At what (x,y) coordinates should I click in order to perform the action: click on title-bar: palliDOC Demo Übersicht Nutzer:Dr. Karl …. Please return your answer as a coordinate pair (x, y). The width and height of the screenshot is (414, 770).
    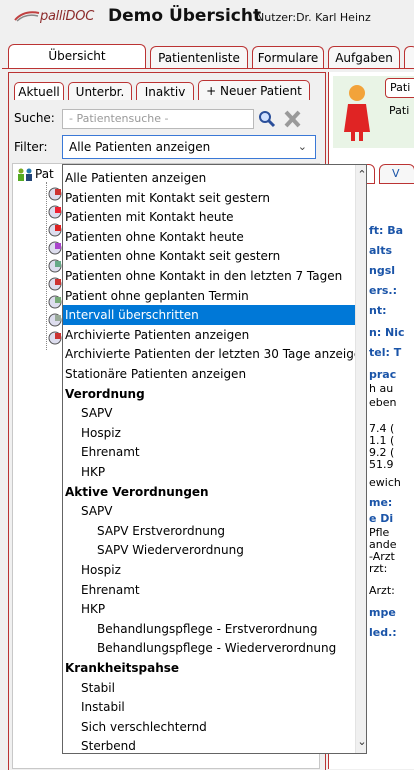
    Looking at the image, I should click on (207, 18).